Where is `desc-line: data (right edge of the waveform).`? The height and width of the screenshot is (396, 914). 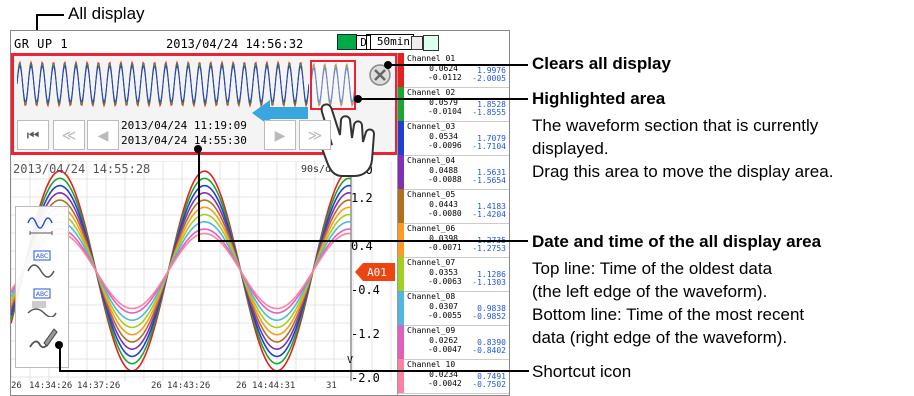 desc-line: data (right edge of the waveform). is located at coordinates (660, 337).